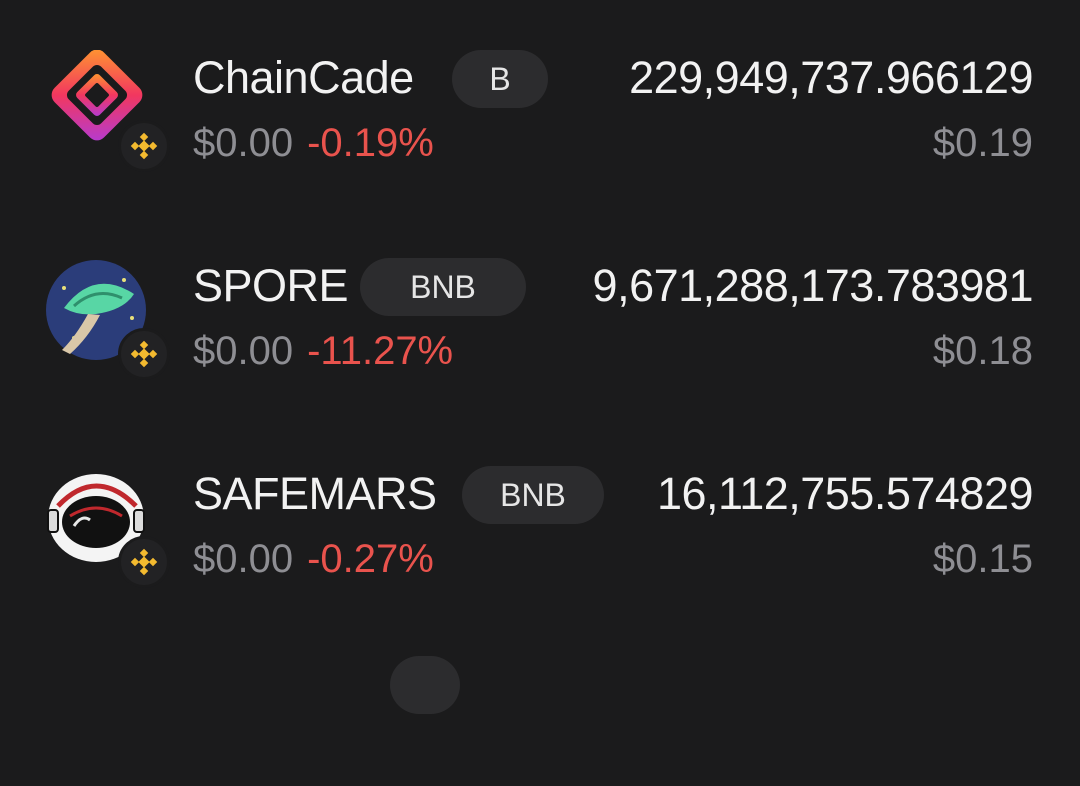  What do you see at coordinates (271, 285) in the screenshot?
I see `token-name: SPORE` at bounding box center [271, 285].